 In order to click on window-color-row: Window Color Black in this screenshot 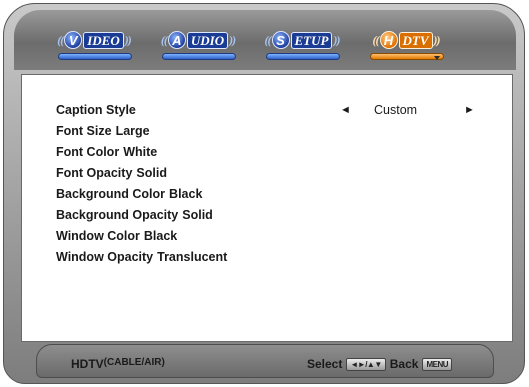, I will do `click(116, 236)`.